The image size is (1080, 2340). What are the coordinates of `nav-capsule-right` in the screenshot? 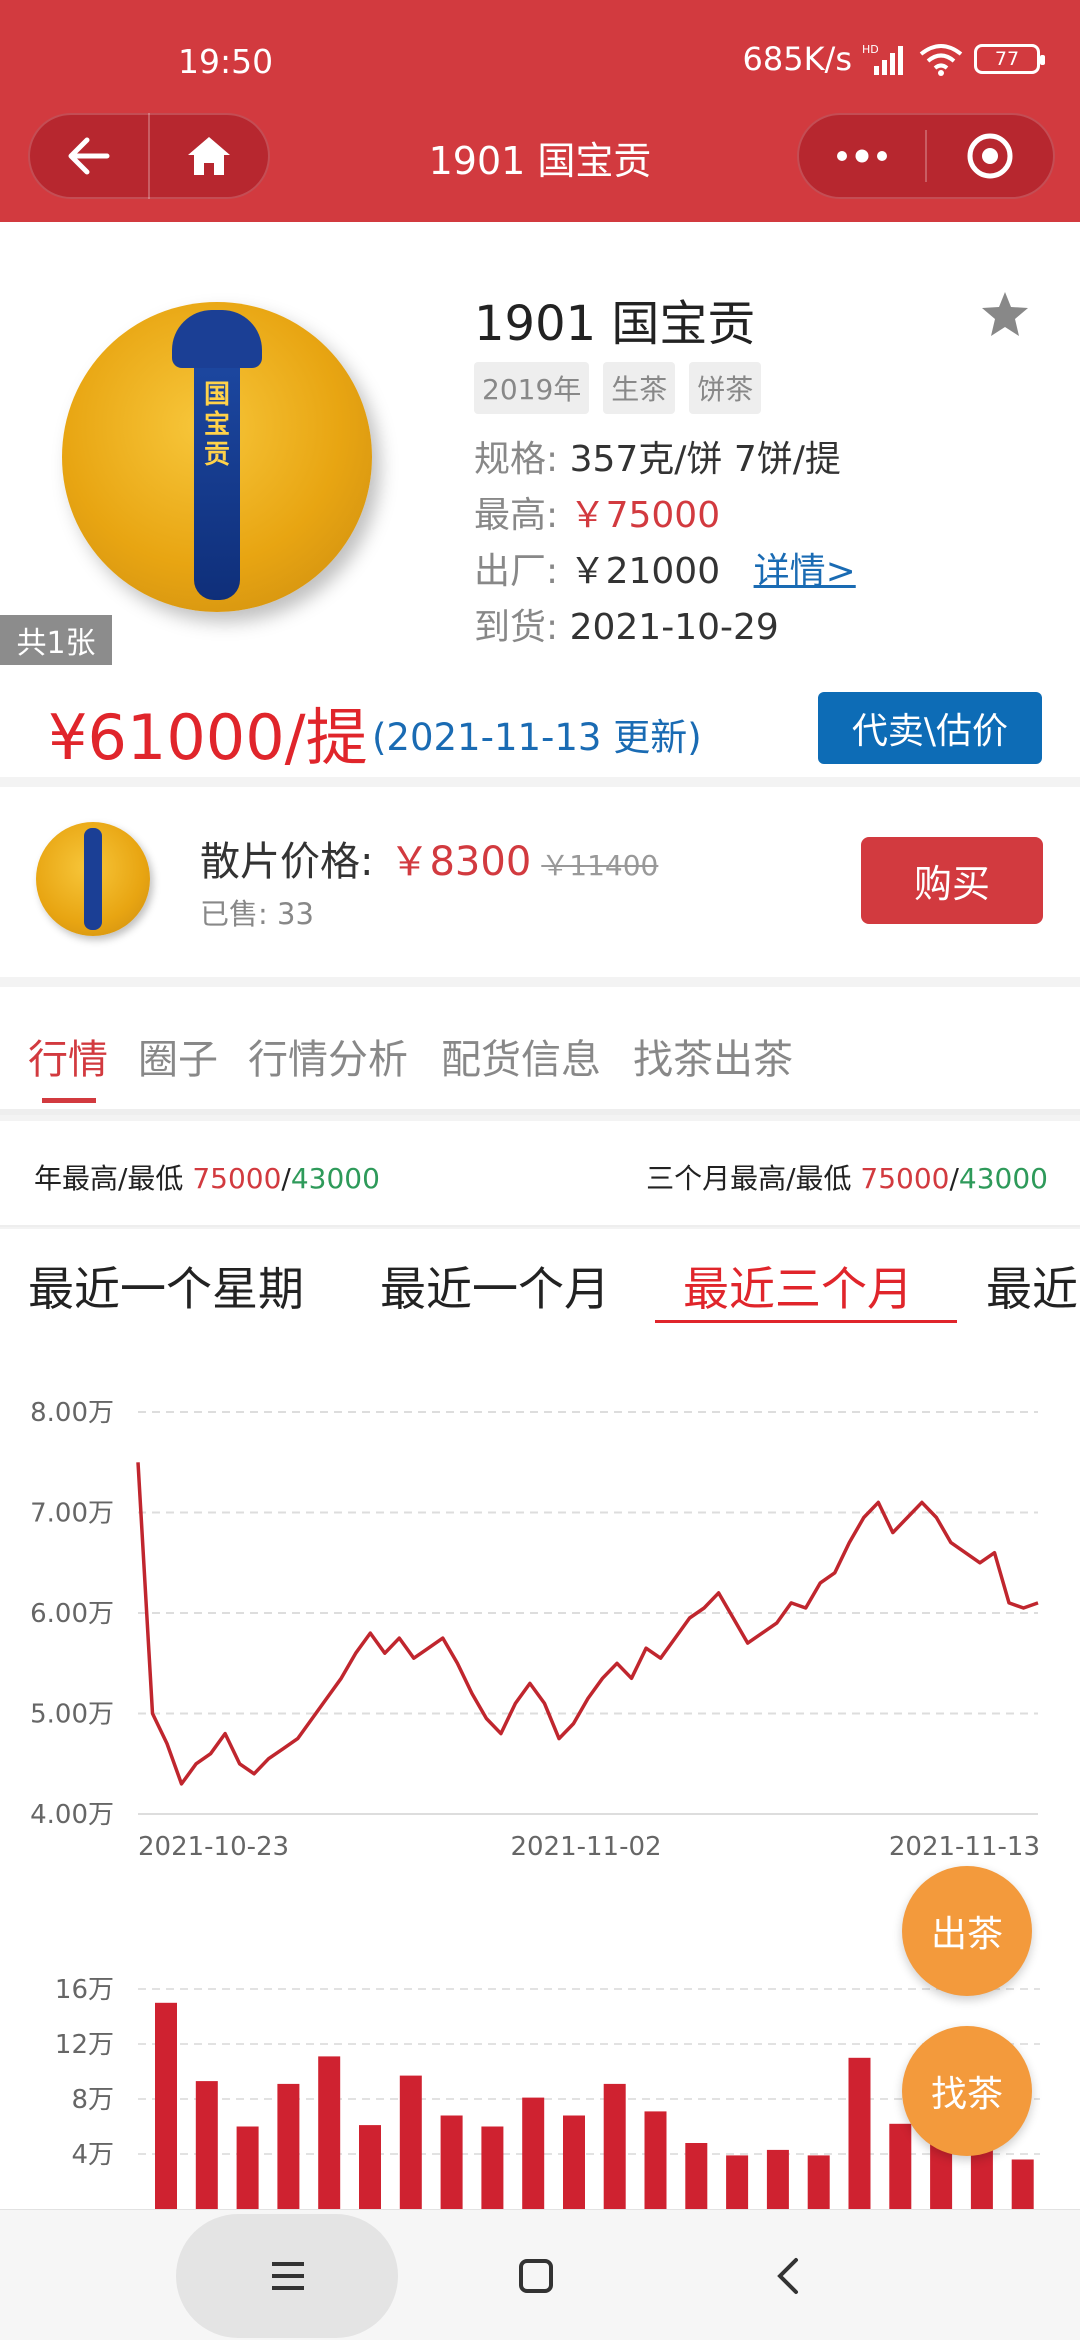 It's located at (926, 156).